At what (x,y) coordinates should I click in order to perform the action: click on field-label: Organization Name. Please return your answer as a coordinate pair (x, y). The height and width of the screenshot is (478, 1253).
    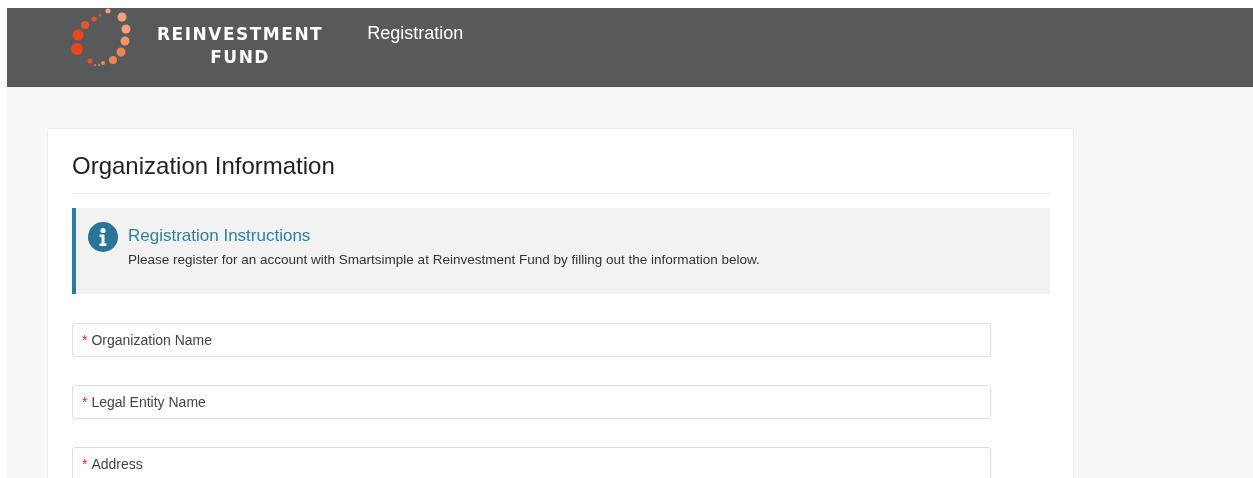
    Looking at the image, I should click on (152, 340).